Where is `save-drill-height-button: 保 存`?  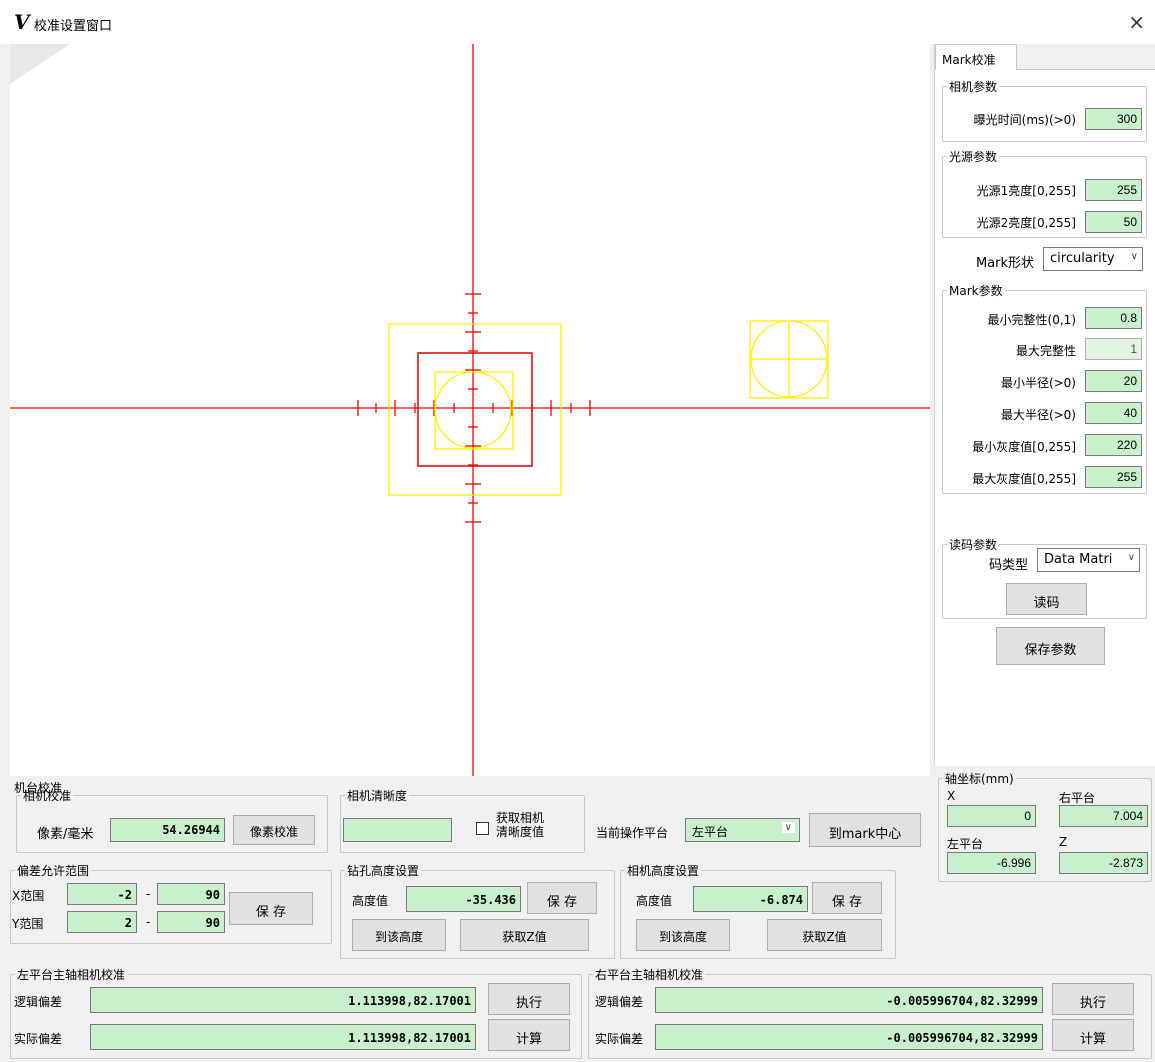 save-drill-height-button: 保 存 is located at coordinates (562, 898).